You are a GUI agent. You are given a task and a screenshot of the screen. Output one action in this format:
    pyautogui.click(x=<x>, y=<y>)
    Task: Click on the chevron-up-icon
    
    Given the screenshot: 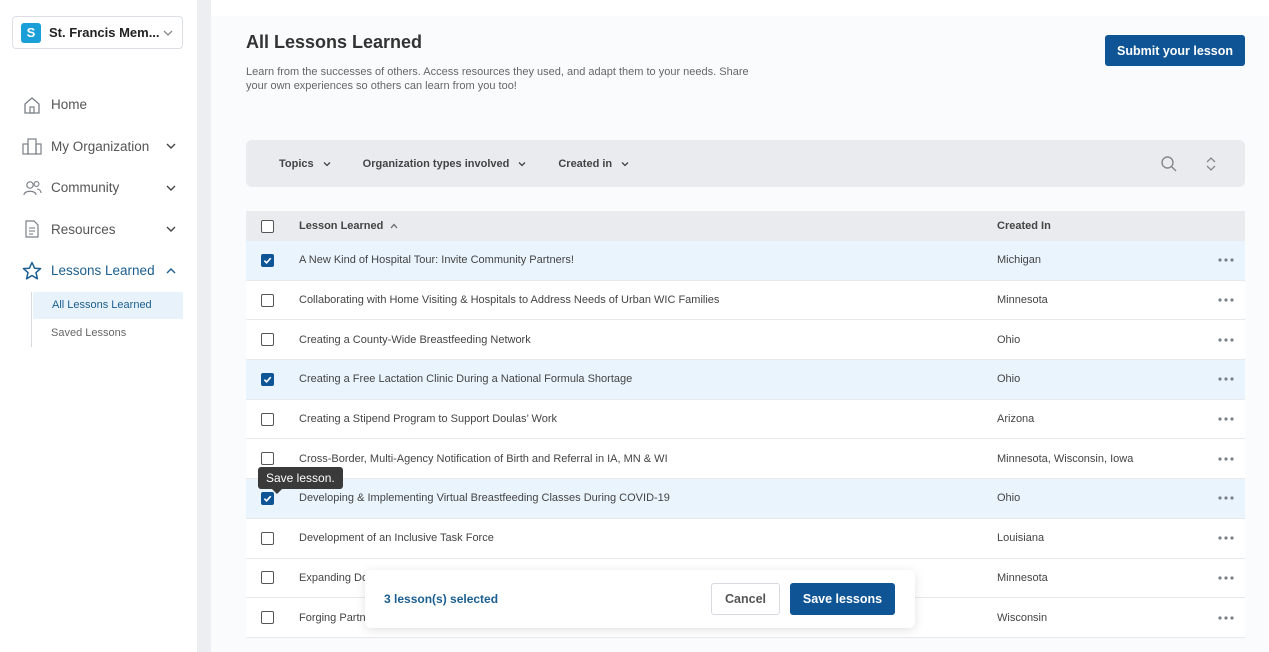 What is the action you would take?
    pyautogui.click(x=171, y=270)
    